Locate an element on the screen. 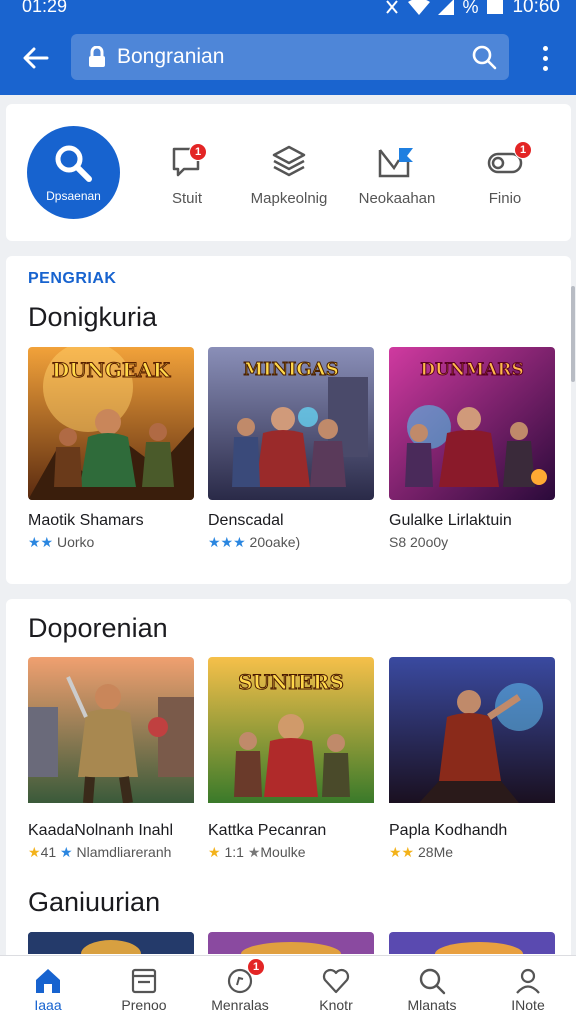  quick-action-search: Dpsaenan is located at coordinates (73, 172).